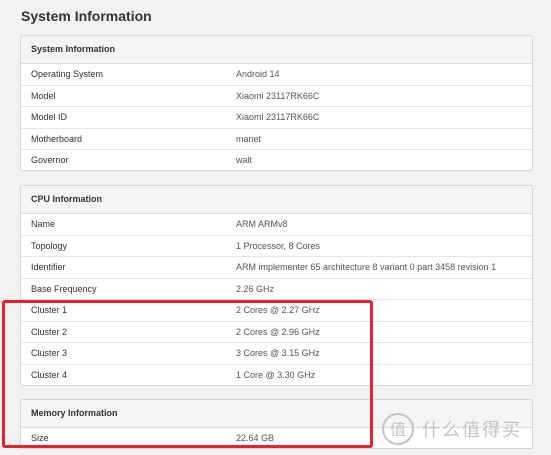 This screenshot has width=551, height=455. What do you see at coordinates (57, 138) in the screenshot?
I see `row-key: Motherboard` at bounding box center [57, 138].